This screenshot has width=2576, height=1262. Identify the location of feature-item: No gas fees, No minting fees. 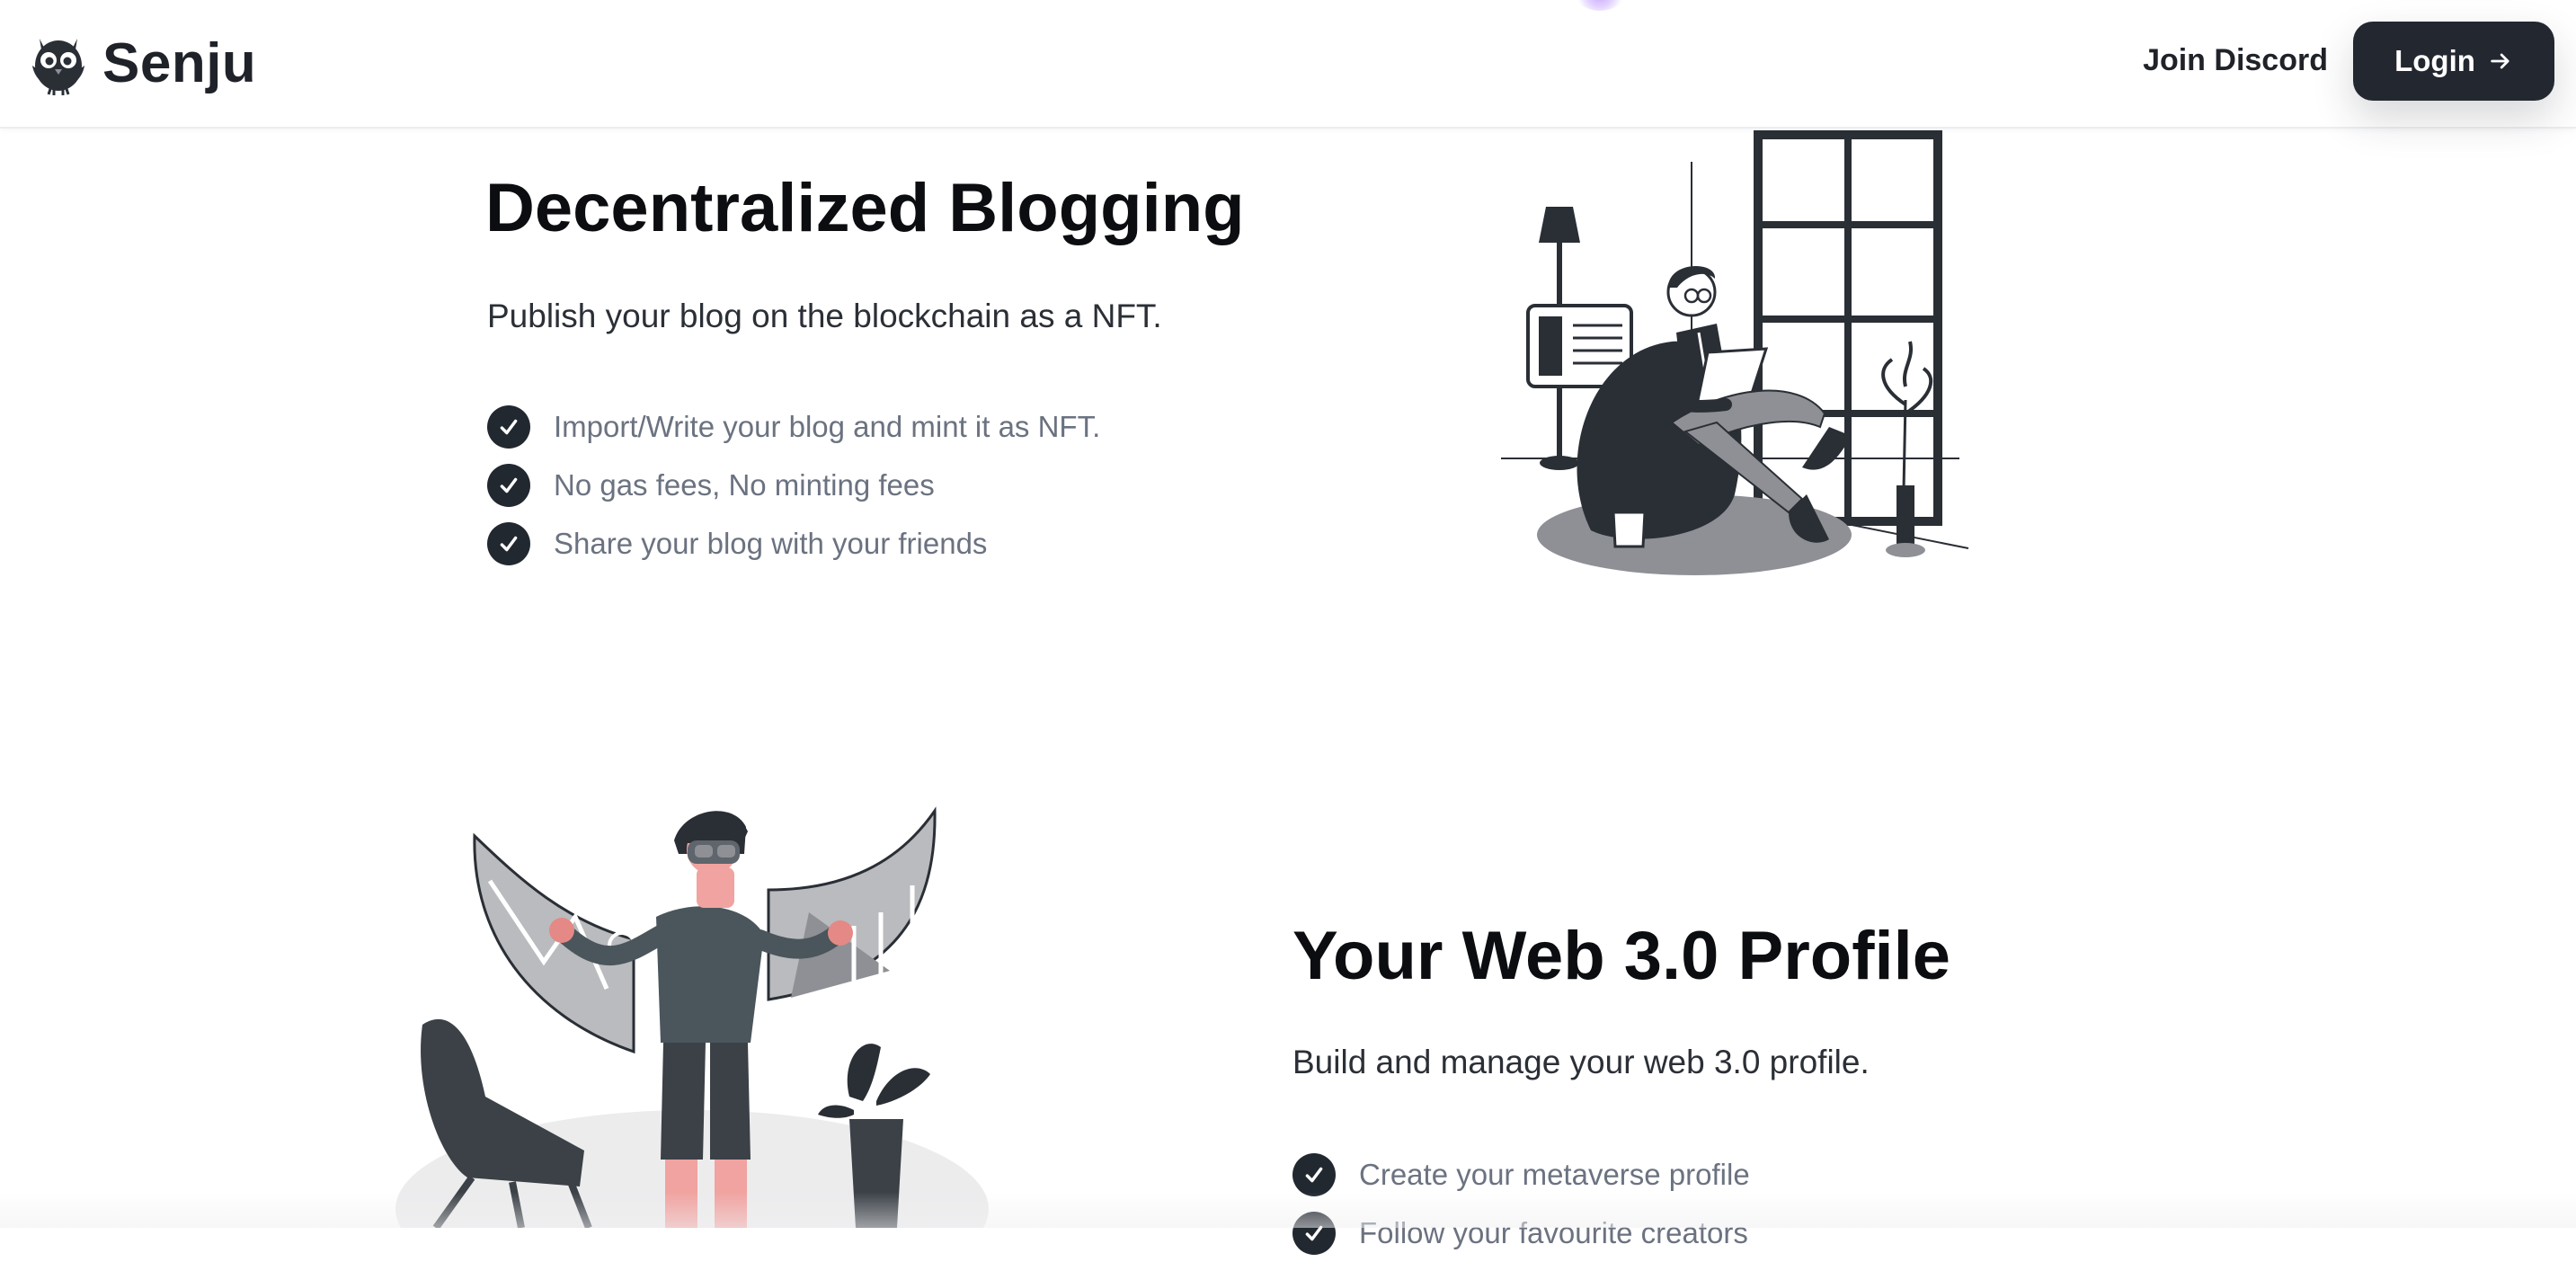
(793, 485).